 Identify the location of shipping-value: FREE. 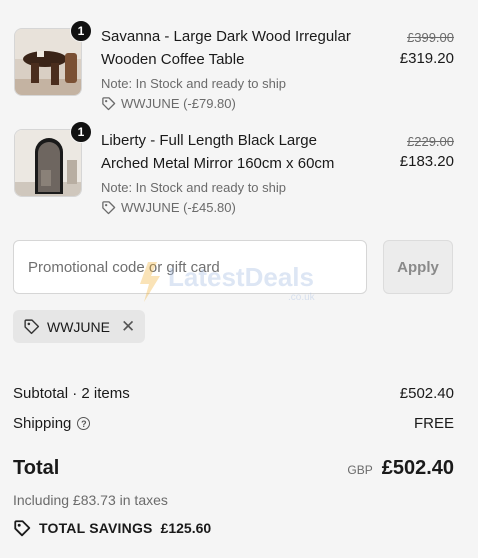
(433, 423).